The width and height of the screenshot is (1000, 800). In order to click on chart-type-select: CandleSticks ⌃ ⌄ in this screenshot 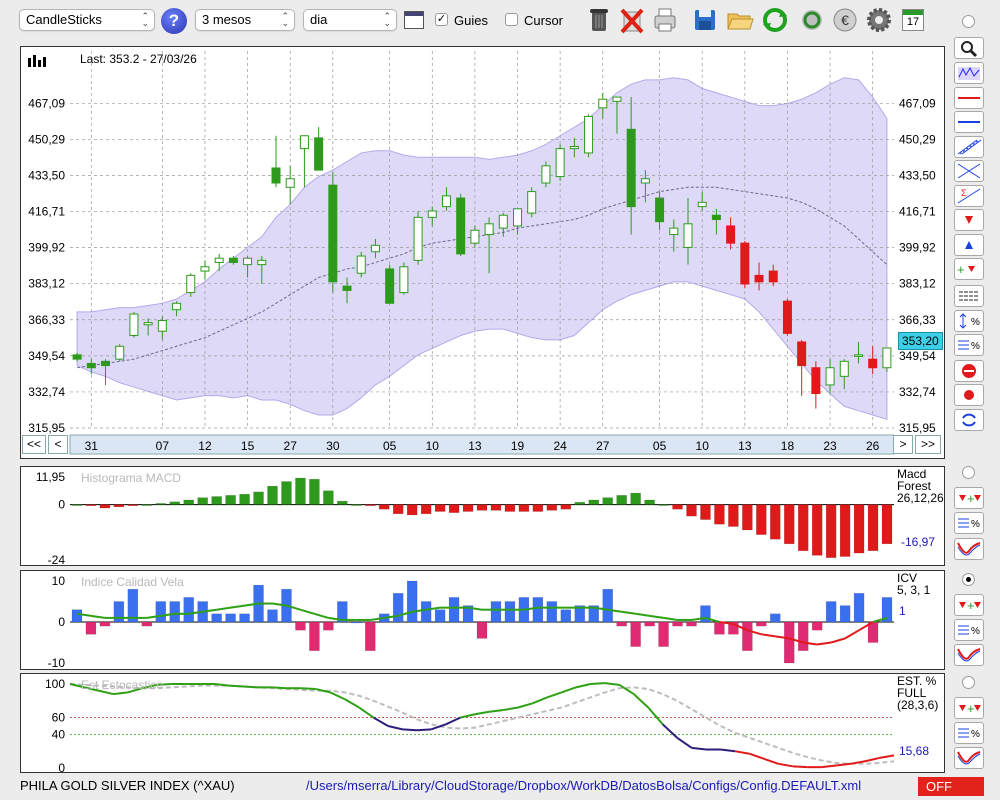, I will do `click(87, 20)`.